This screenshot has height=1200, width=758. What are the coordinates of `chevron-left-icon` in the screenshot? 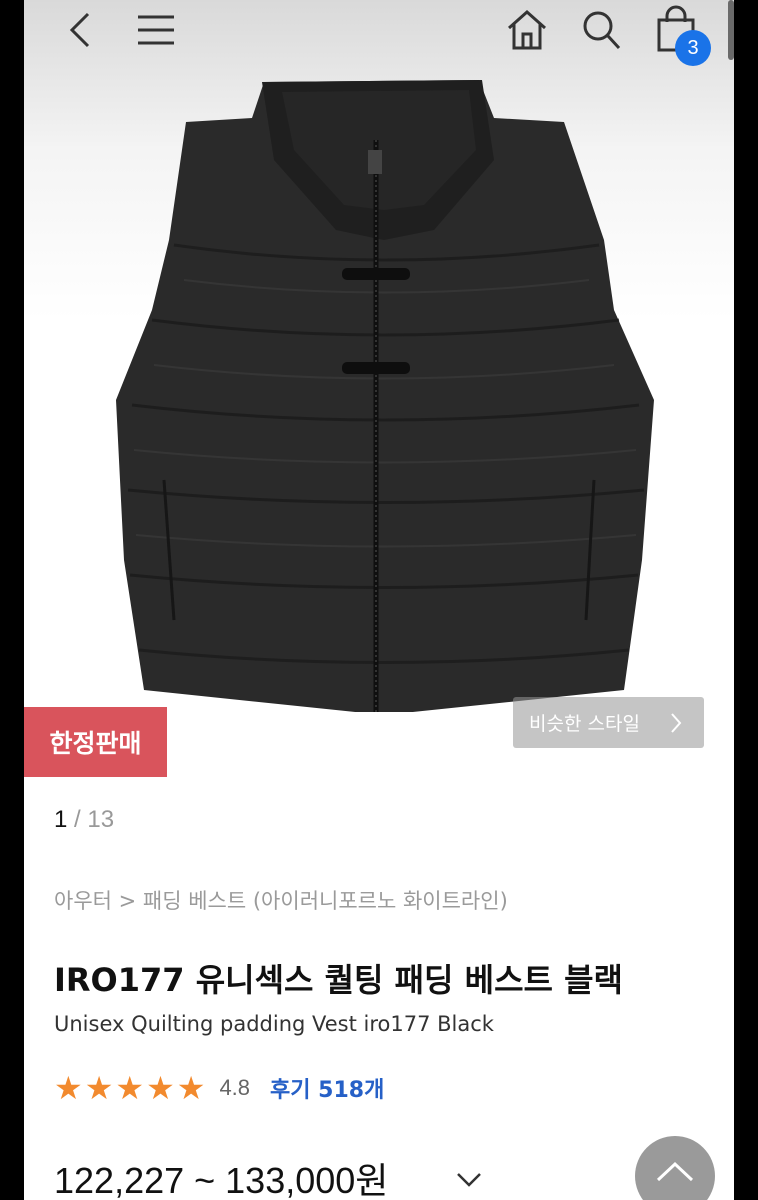 It's located at (81, 30).